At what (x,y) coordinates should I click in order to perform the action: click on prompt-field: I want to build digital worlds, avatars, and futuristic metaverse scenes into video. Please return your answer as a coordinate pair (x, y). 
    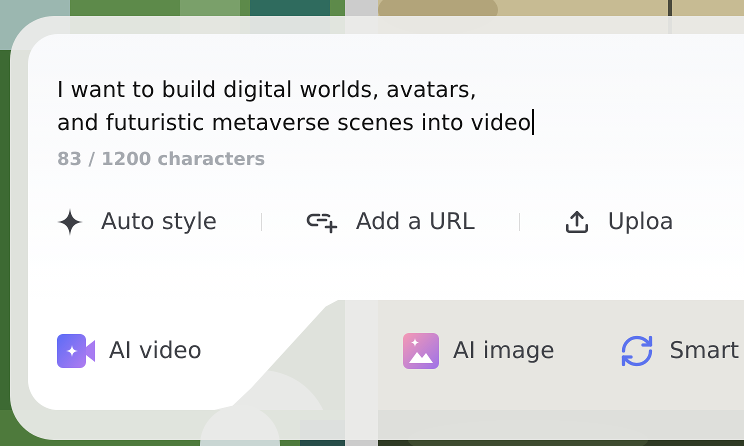
    Looking at the image, I should click on (377, 107).